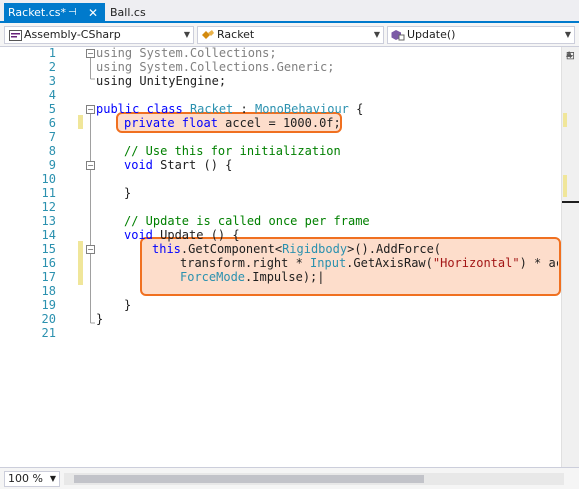 Image resolution: width=579 pixels, height=489 pixels. I want to click on pin-icon: ⊣, so click(72, 13).